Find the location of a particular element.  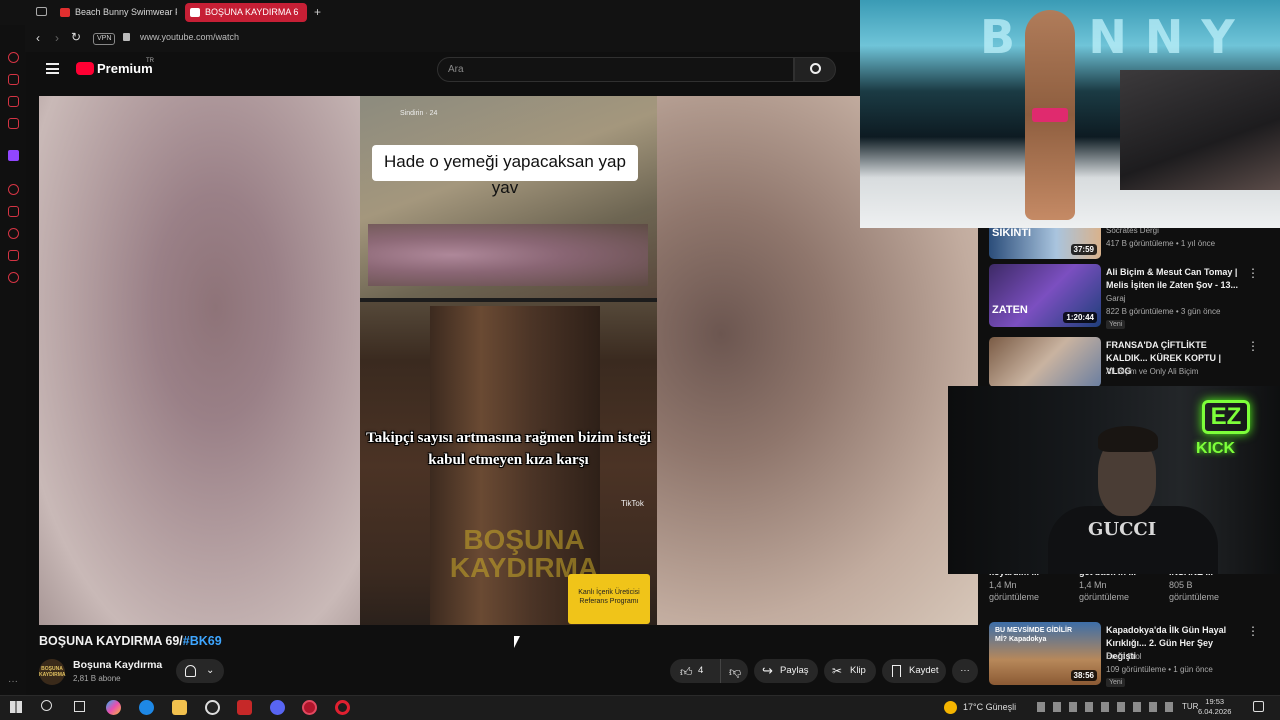

grid-views: 1,4 Mn is located at coordinates (1003, 585).